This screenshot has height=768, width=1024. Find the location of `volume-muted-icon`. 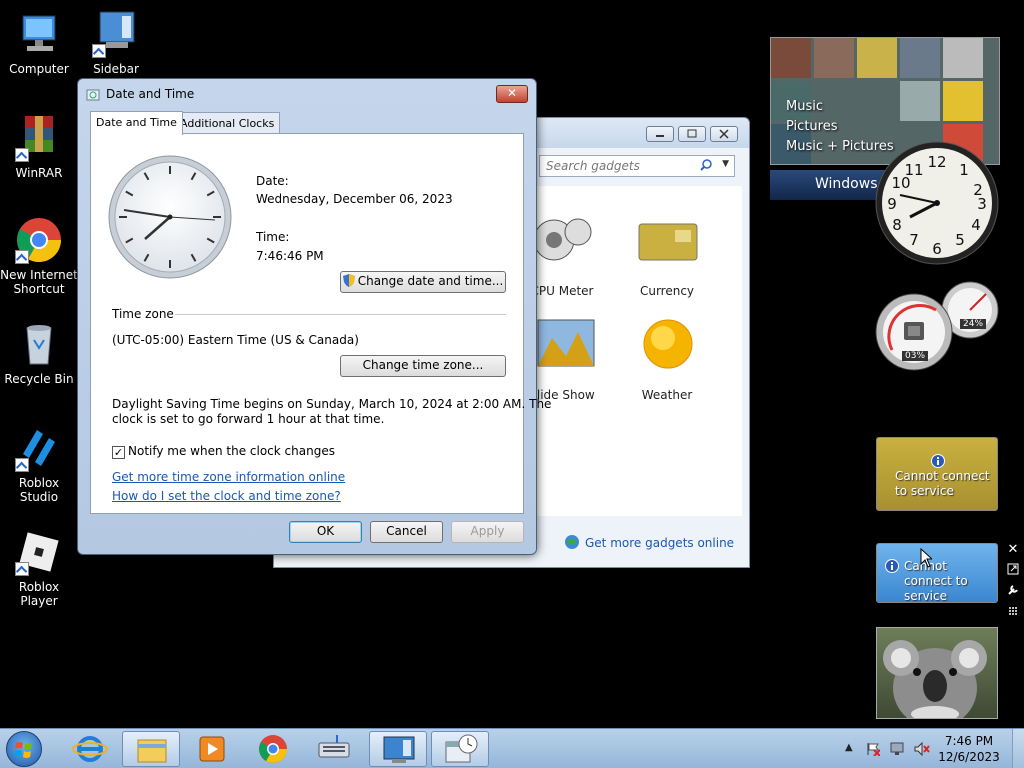

volume-muted-icon is located at coordinates (922, 749).